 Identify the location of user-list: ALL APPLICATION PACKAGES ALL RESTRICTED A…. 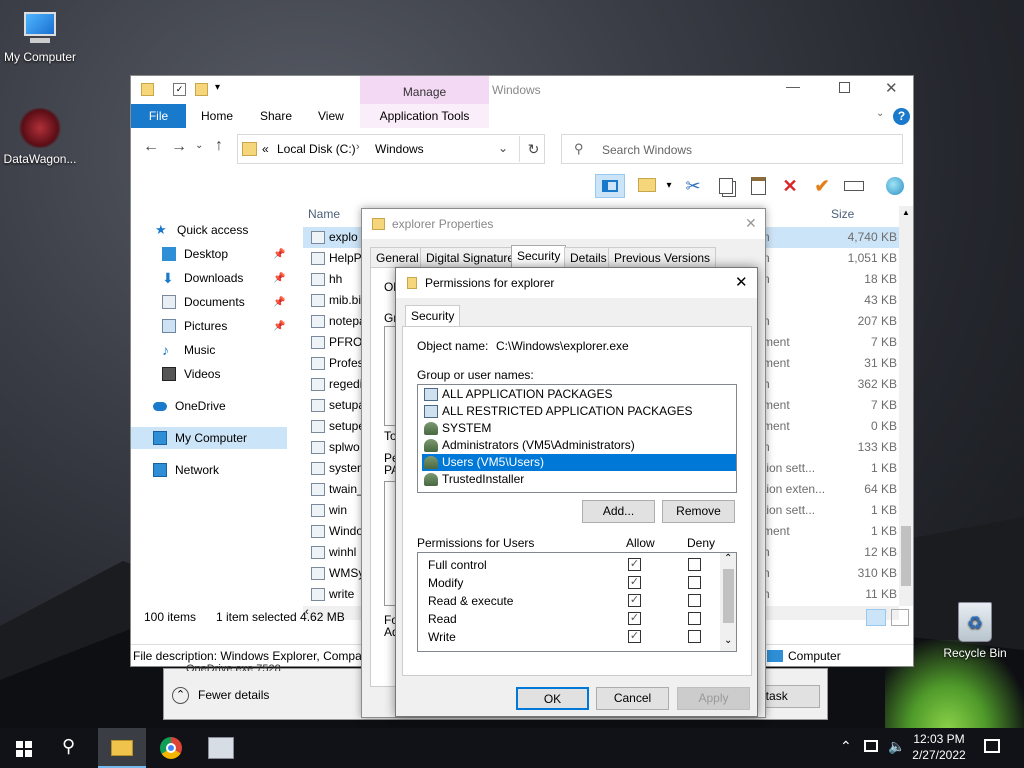
(577, 438).